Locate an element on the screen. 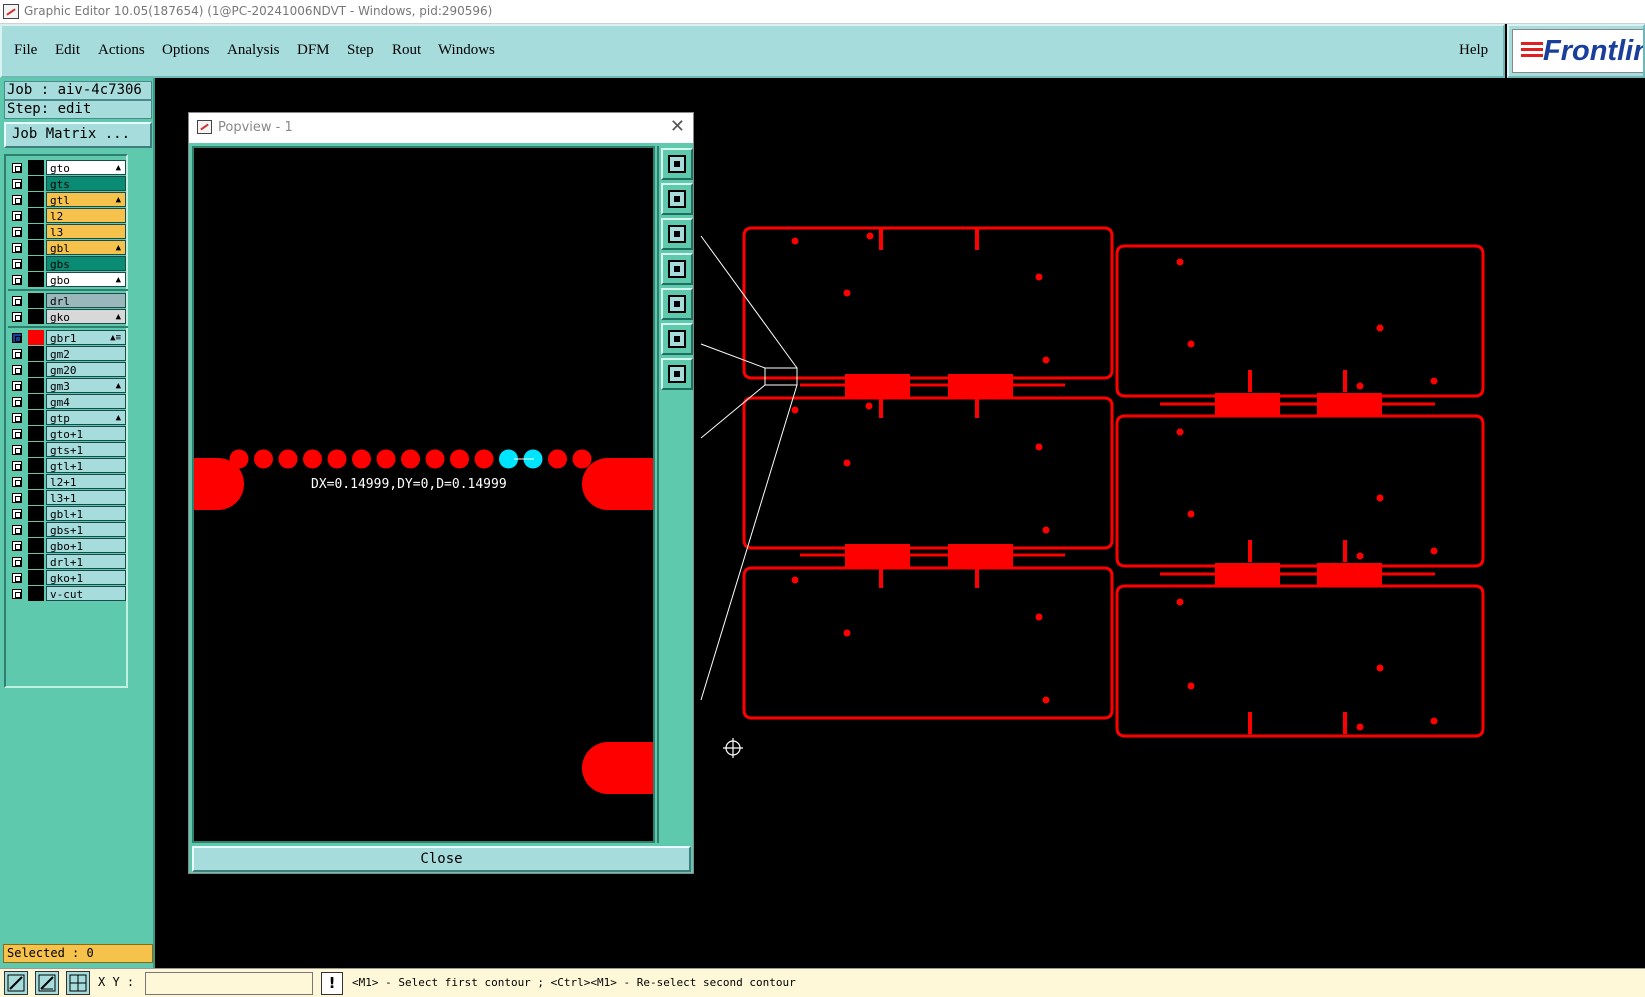  layer-row-gko: gko ▲ is located at coordinates (68, 316).